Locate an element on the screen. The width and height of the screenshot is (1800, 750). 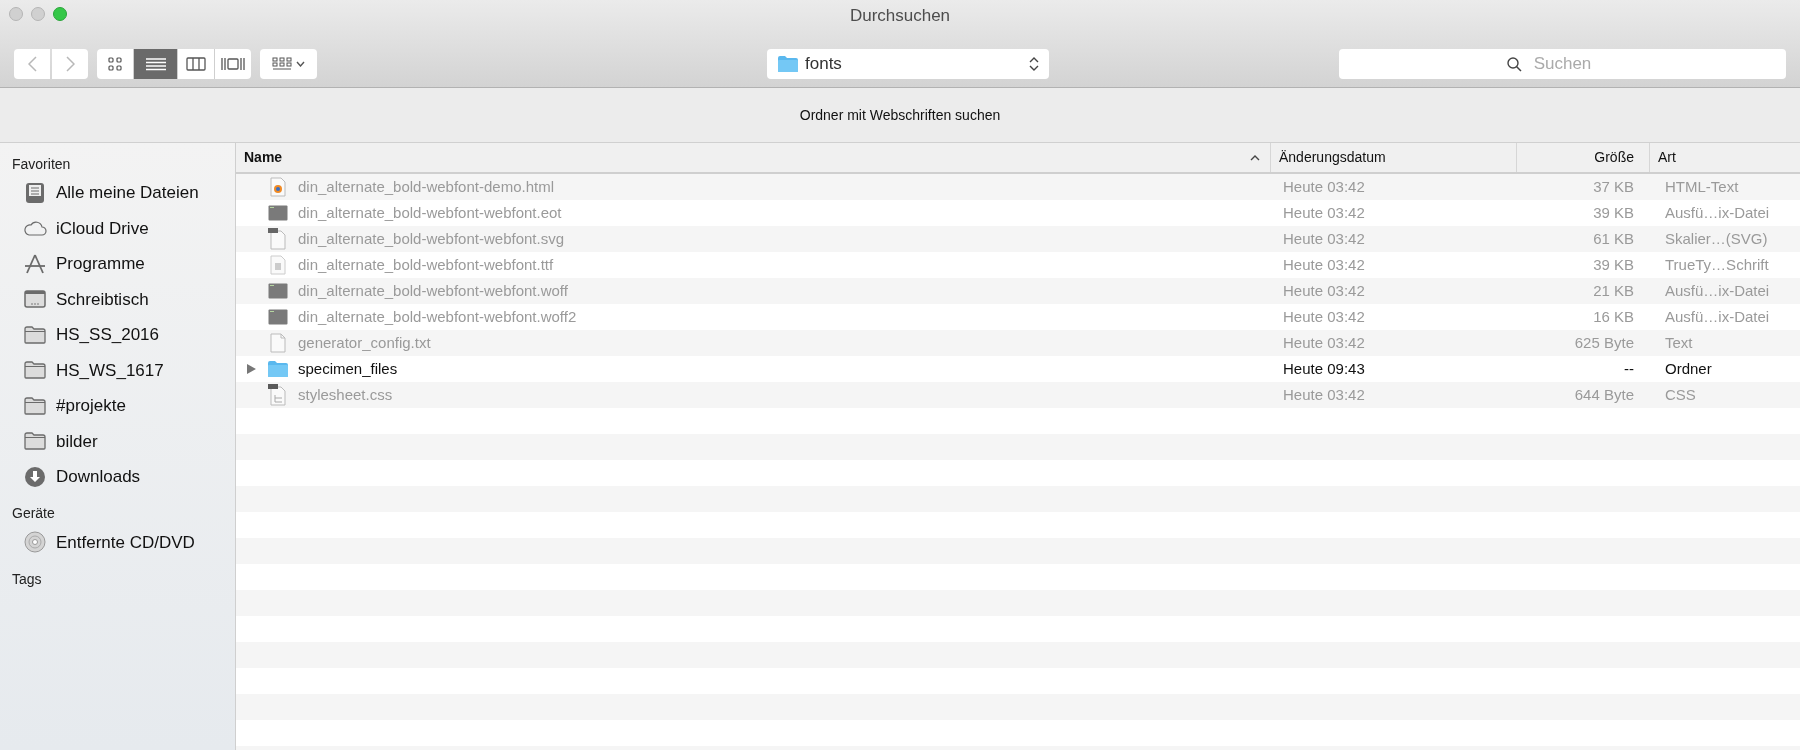
file-size: 21 KB is located at coordinates (1613, 290).